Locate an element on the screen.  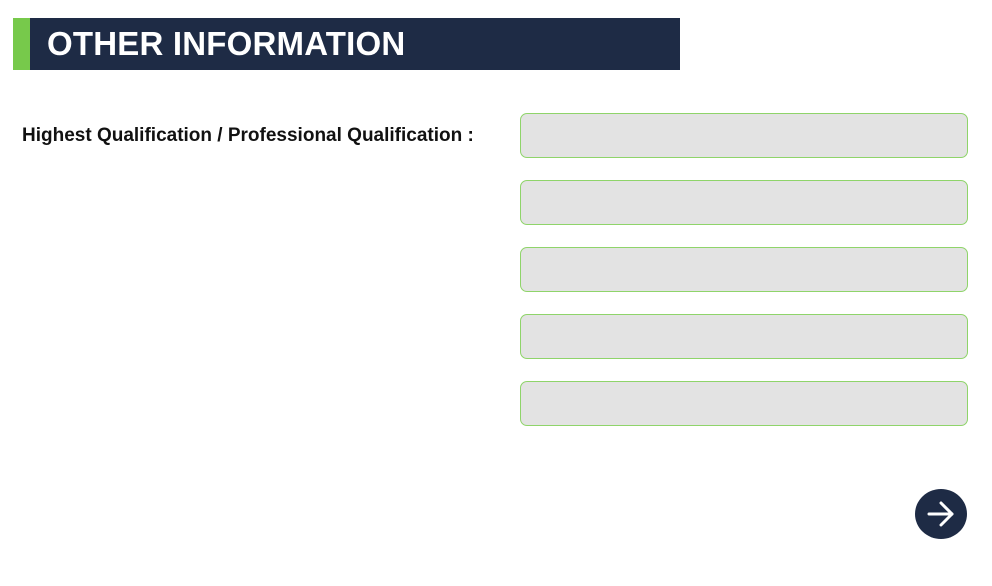
section-header: OTHER INFORMATION is located at coordinates (346, 44).